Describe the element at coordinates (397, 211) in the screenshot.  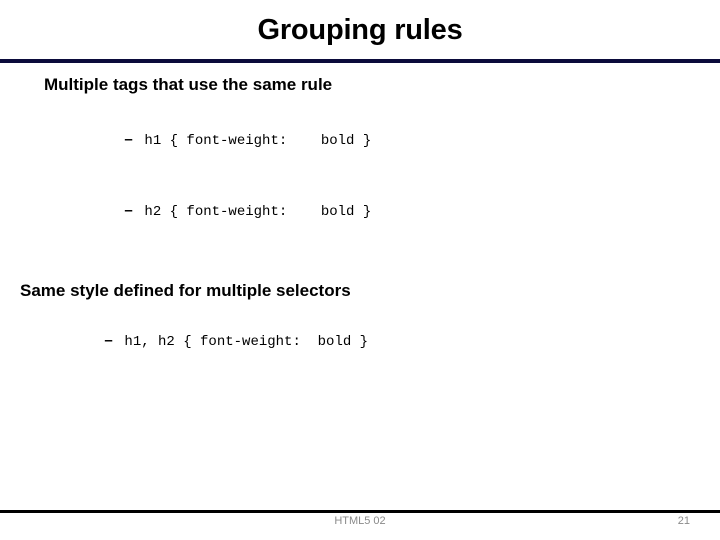
I see `code-line-2: – h2 { font-weight: bold }` at that location.